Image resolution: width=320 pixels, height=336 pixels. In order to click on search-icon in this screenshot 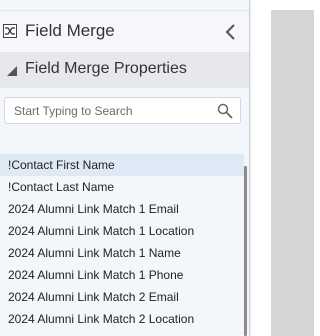, I will do `click(225, 111)`.